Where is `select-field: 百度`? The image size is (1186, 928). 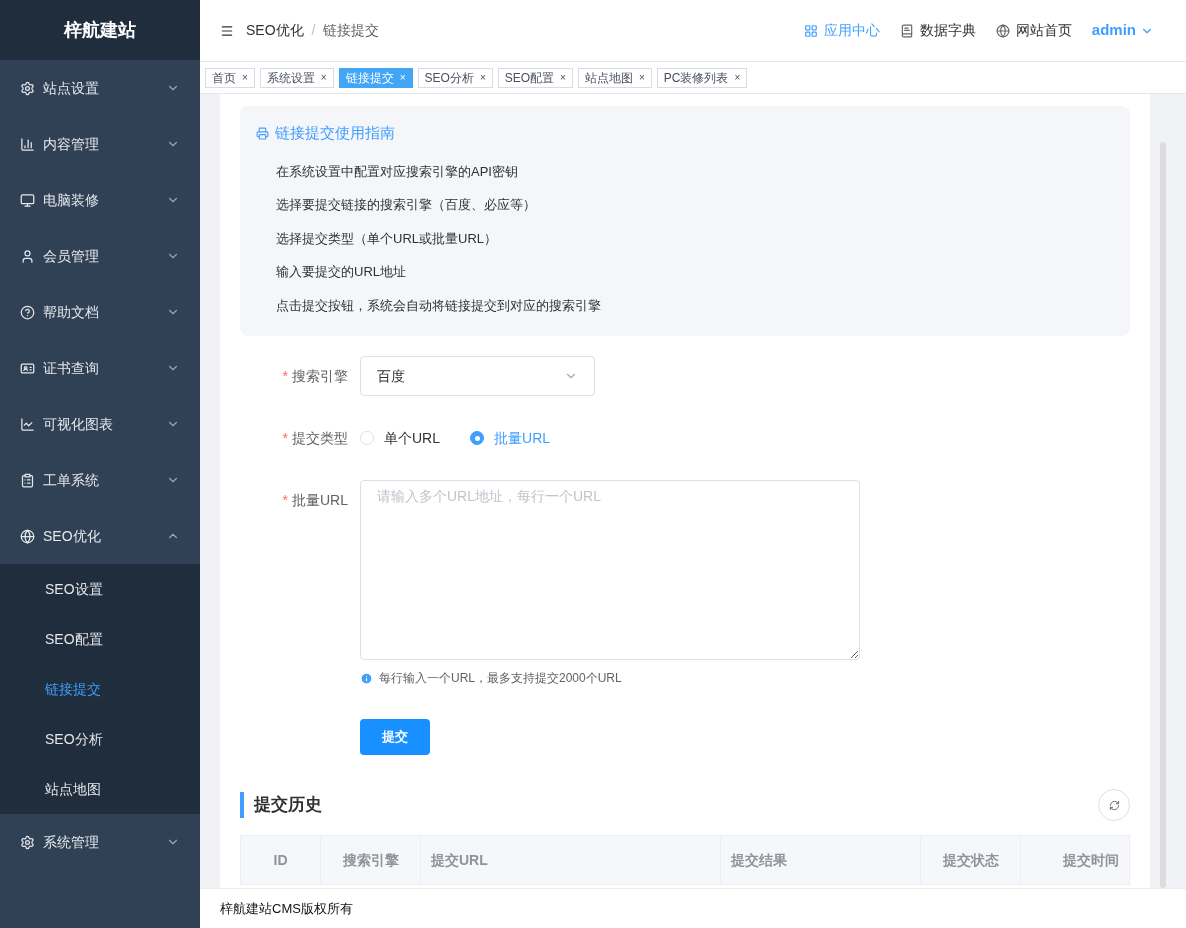 select-field: 百度 is located at coordinates (477, 376).